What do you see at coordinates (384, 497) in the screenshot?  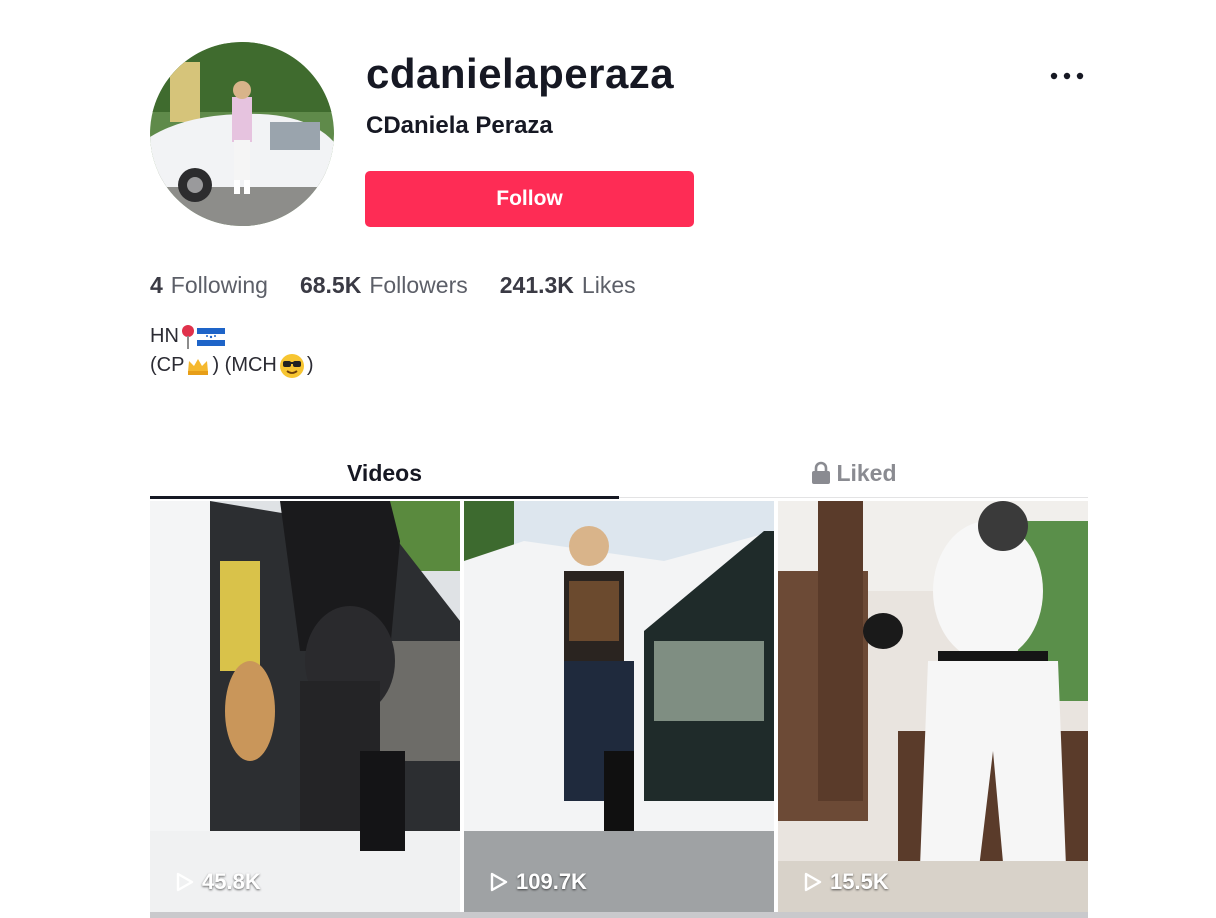 I see `active-tab-indicator` at bounding box center [384, 497].